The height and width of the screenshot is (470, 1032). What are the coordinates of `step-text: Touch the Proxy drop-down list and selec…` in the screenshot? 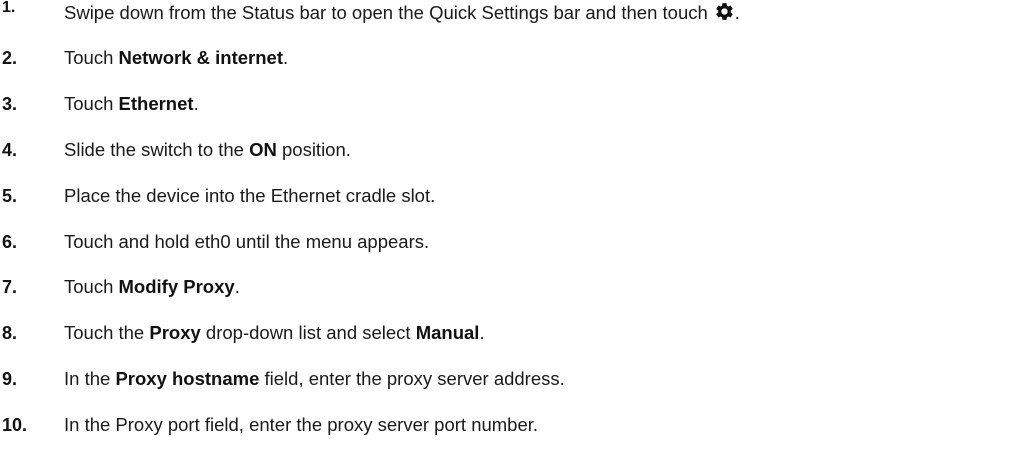 It's located at (274, 333).